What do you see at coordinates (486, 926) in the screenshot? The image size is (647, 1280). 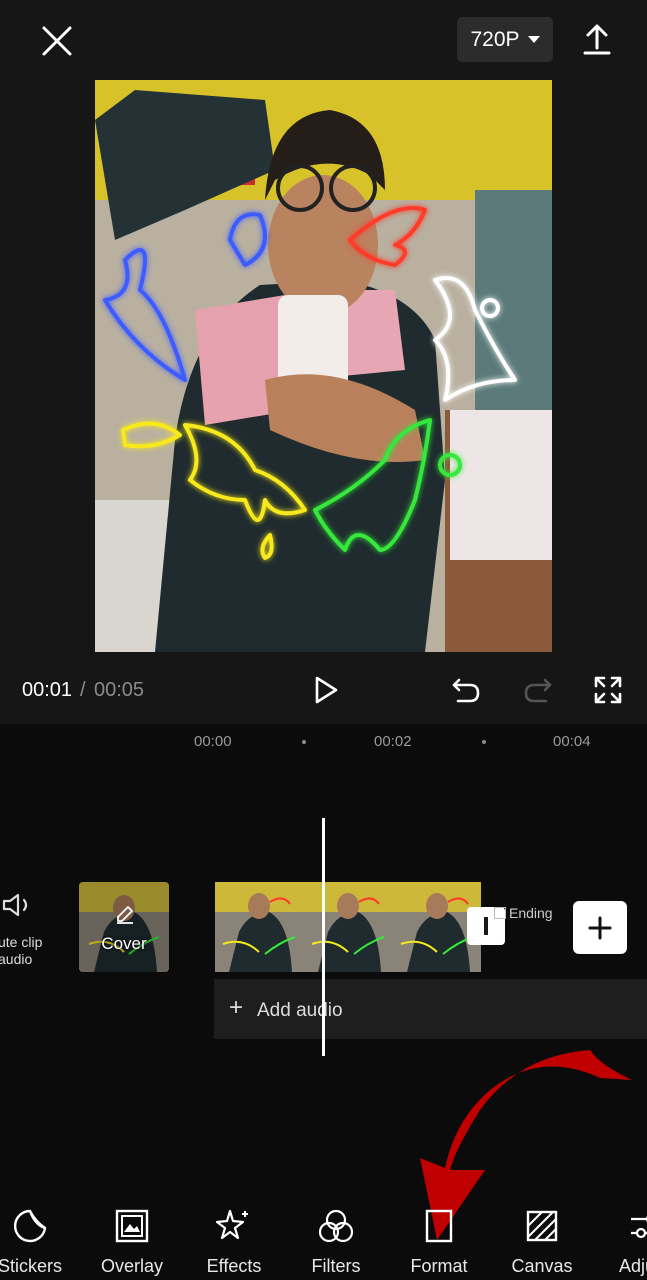 I see `transition-icon` at bounding box center [486, 926].